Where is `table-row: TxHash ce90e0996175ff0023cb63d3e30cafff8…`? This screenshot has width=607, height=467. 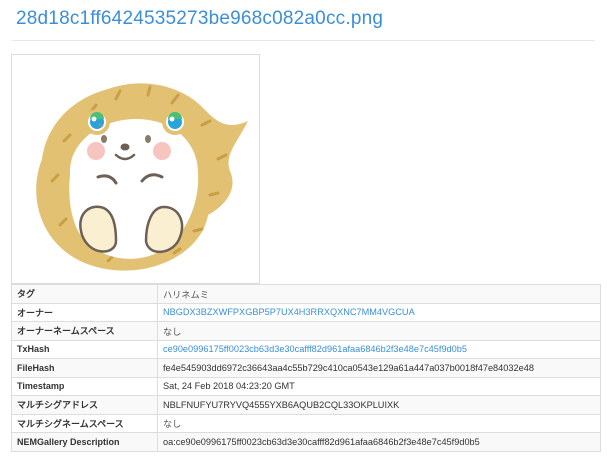 table-row: TxHash ce90e0996175ff0023cb63d3e30cafff8… is located at coordinates (306, 349).